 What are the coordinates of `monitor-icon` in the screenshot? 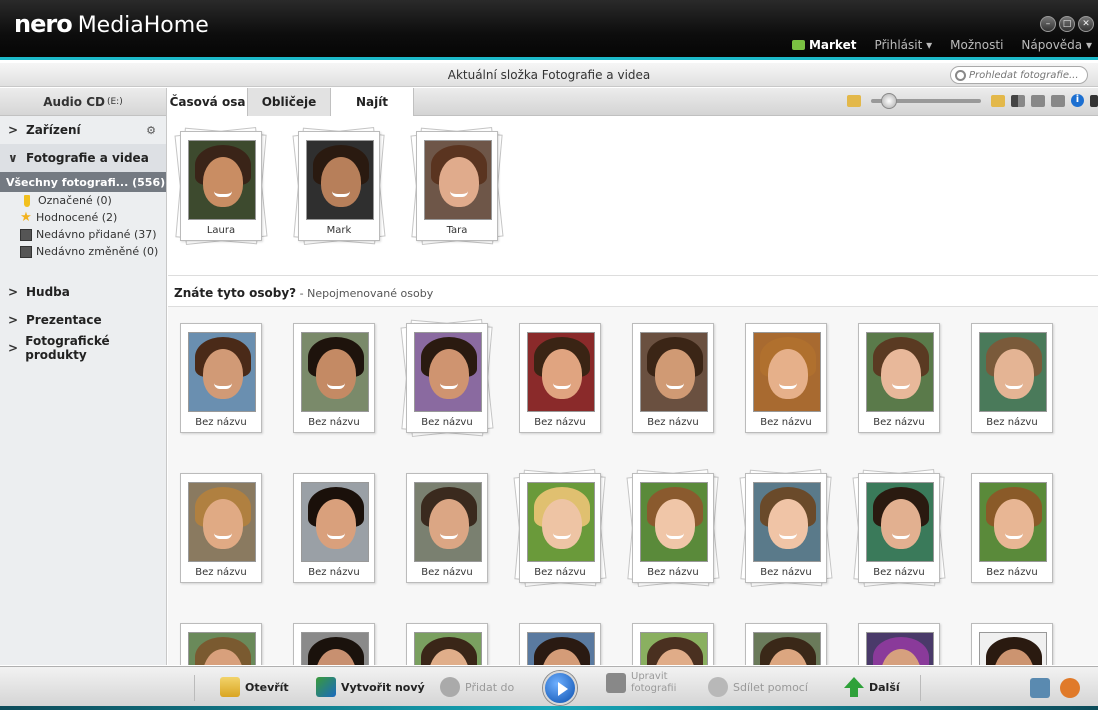 It's located at (1040, 688).